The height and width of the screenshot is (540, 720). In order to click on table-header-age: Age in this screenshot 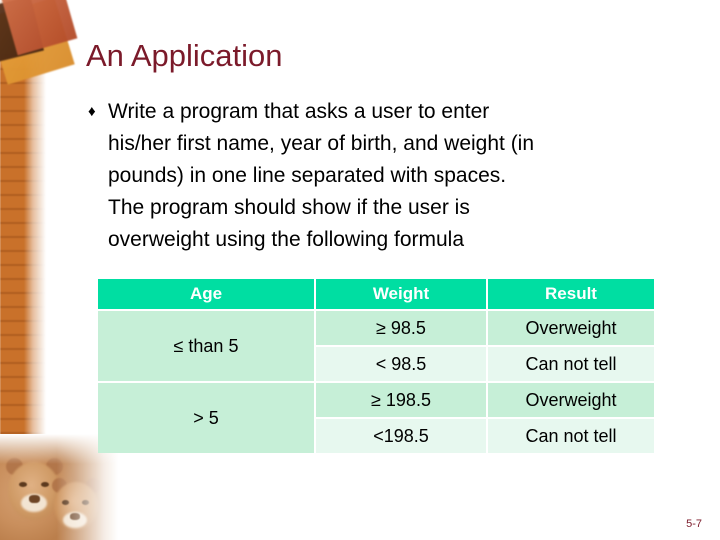, I will do `click(206, 294)`.